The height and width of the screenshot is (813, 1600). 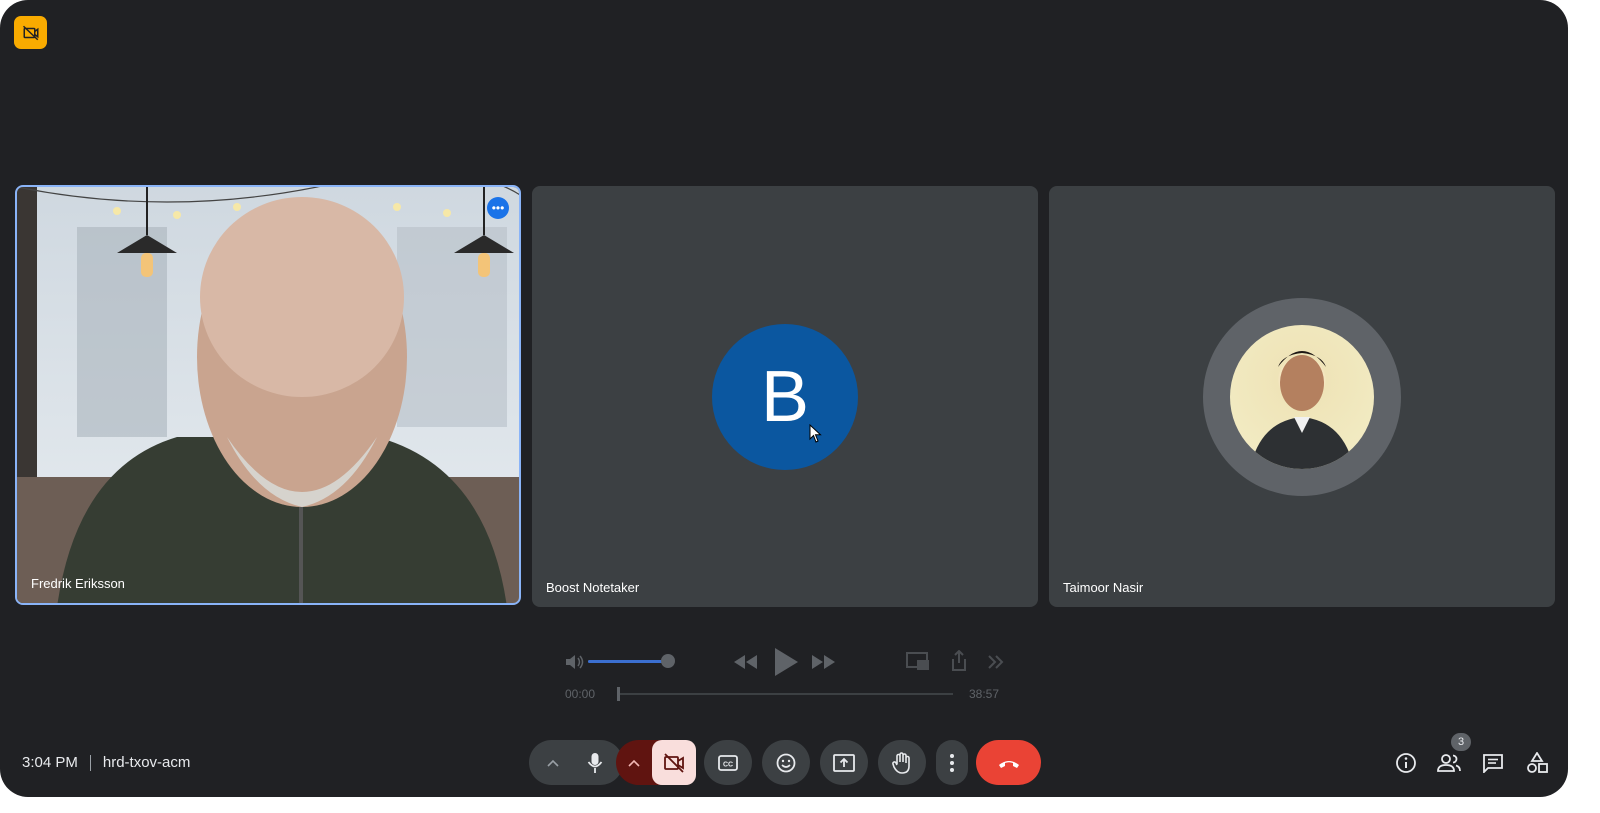 I want to click on captions-button: CC, so click(x=728, y=762).